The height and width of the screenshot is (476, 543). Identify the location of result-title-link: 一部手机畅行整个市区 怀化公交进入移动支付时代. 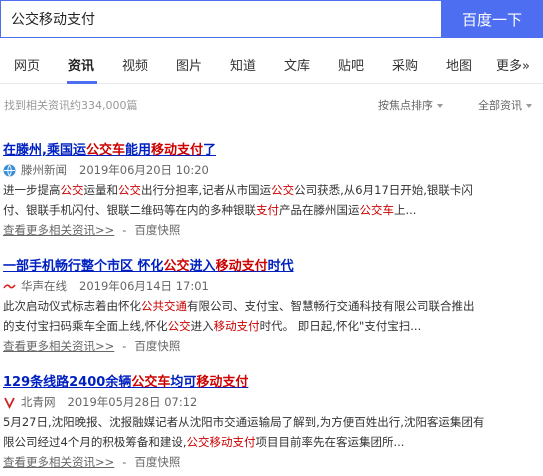
(148, 264).